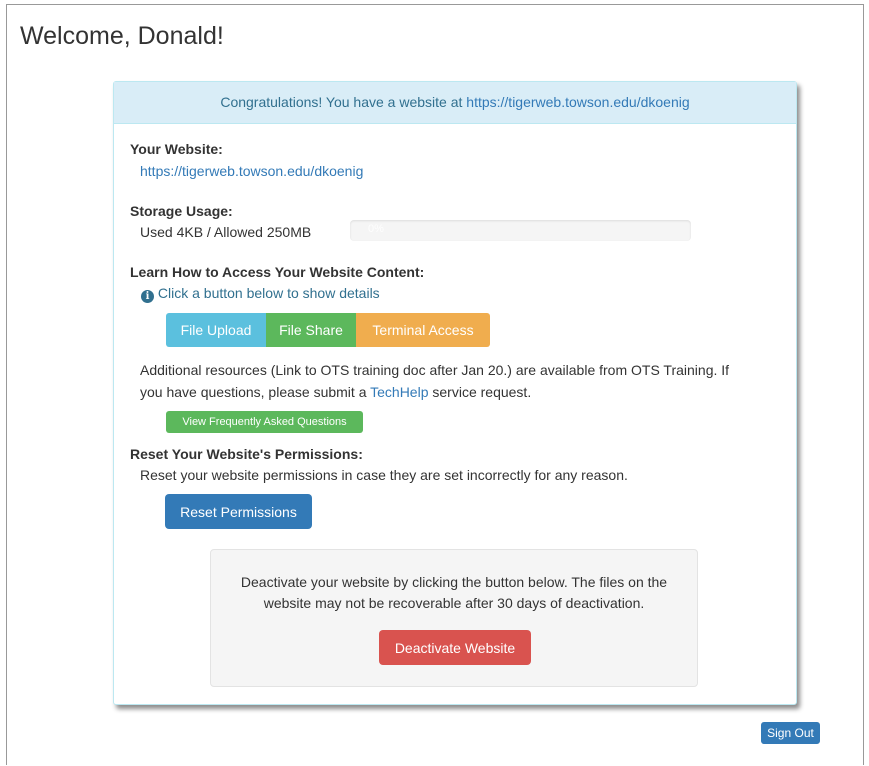  What do you see at coordinates (264, 422) in the screenshot?
I see `faq-button: View Frequently Asked Questions` at bounding box center [264, 422].